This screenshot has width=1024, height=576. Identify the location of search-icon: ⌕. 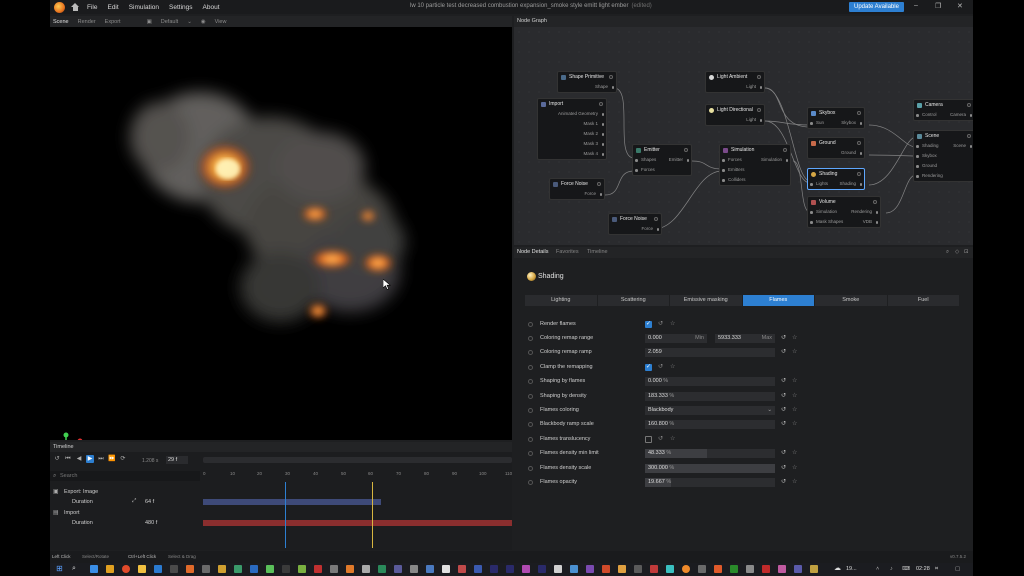
(947, 252).